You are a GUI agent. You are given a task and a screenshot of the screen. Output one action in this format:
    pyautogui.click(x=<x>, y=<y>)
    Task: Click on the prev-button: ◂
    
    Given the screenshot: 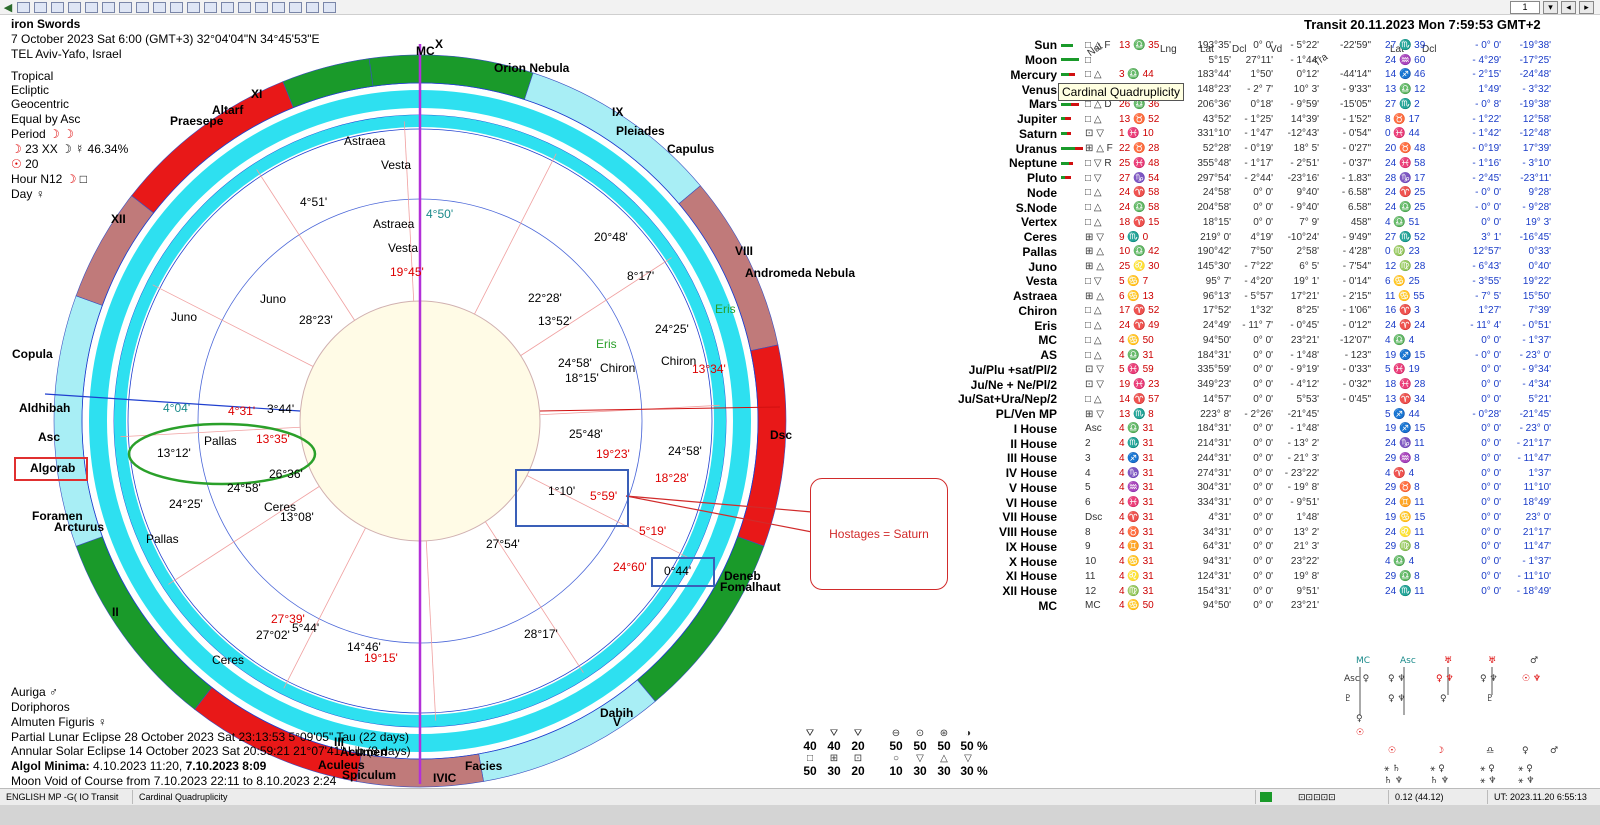 What is the action you would take?
    pyautogui.click(x=1568, y=7)
    